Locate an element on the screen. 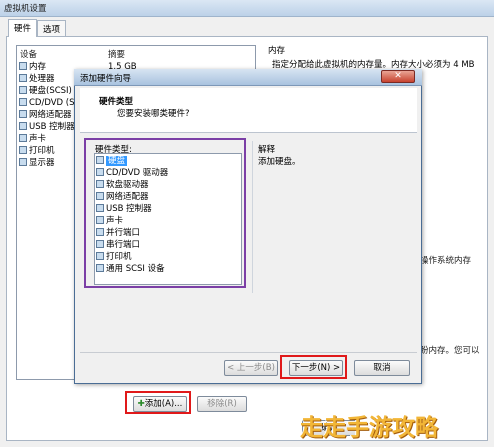 This screenshot has width=494, height=447. cpu-icon is located at coordinates (23, 78).